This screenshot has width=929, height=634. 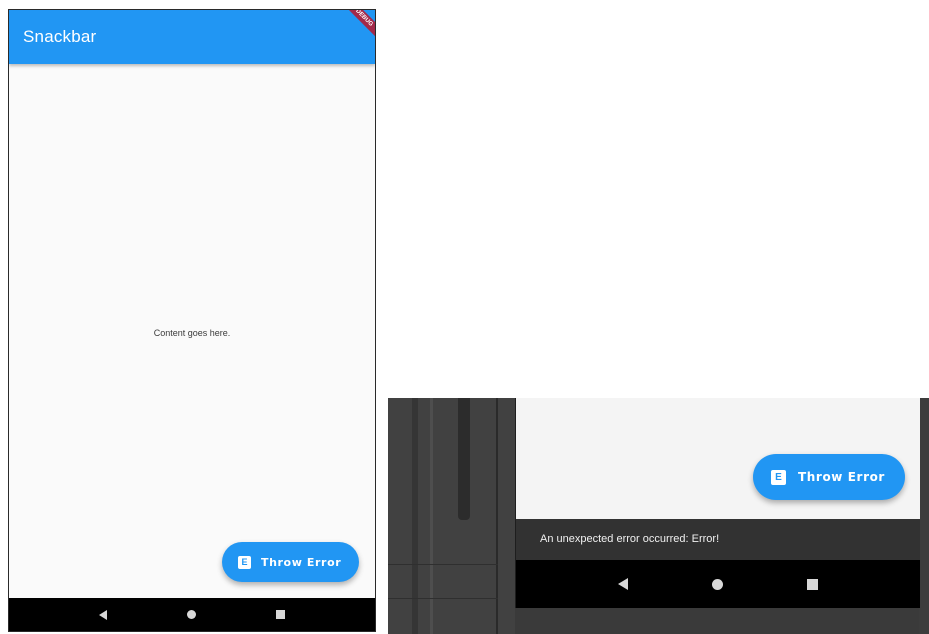 I want to click on ide-background-bottom, so click(x=717, y=621).